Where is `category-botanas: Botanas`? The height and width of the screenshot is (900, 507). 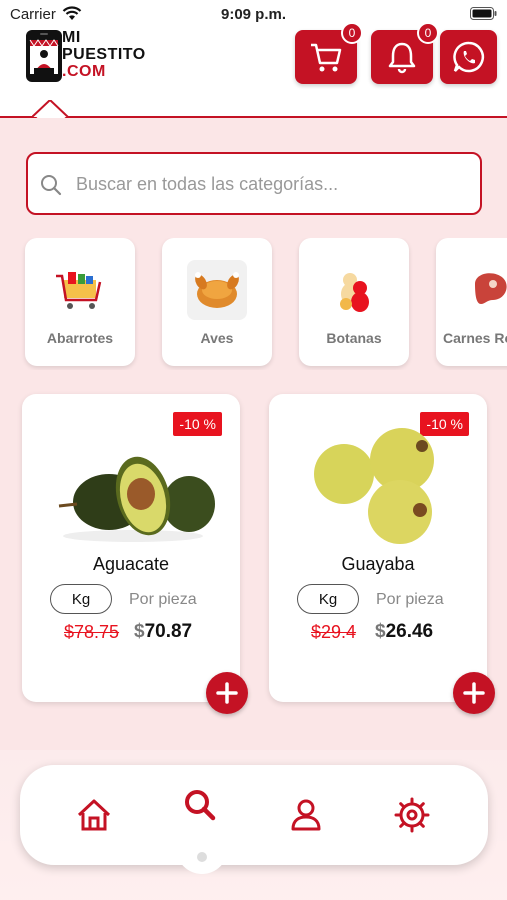 category-botanas: Botanas is located at coordinates (354, 302).